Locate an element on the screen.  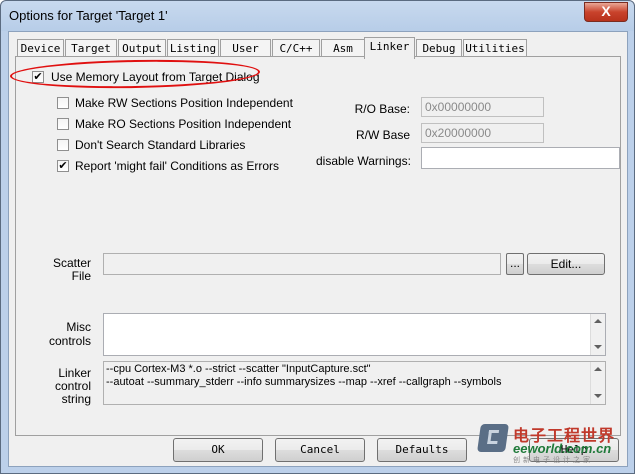
linker-control-label-line3: string is located at coordinates (76, 399).